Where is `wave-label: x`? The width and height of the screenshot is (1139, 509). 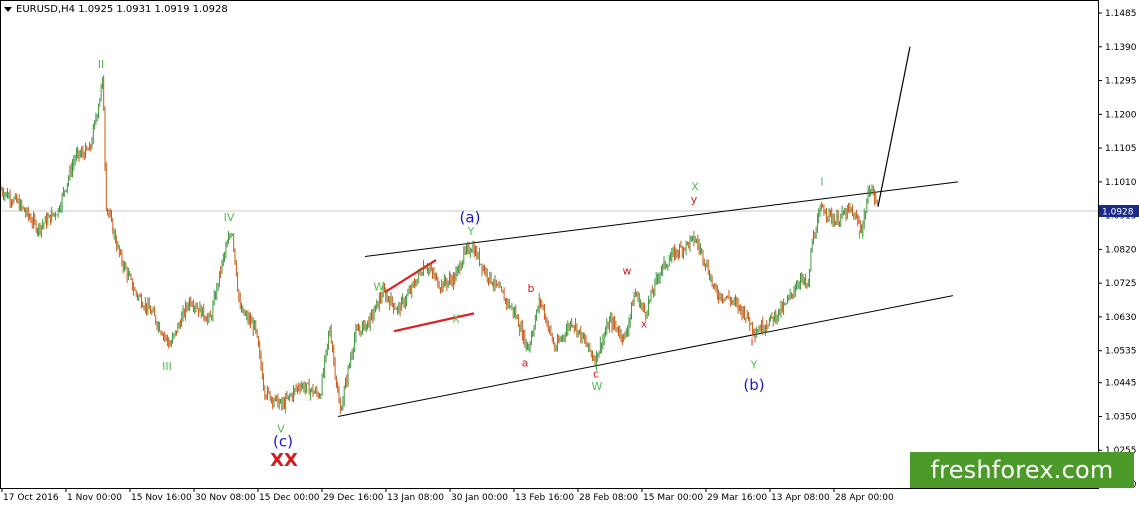 wave-label: x is located at coordinates (644, 324).